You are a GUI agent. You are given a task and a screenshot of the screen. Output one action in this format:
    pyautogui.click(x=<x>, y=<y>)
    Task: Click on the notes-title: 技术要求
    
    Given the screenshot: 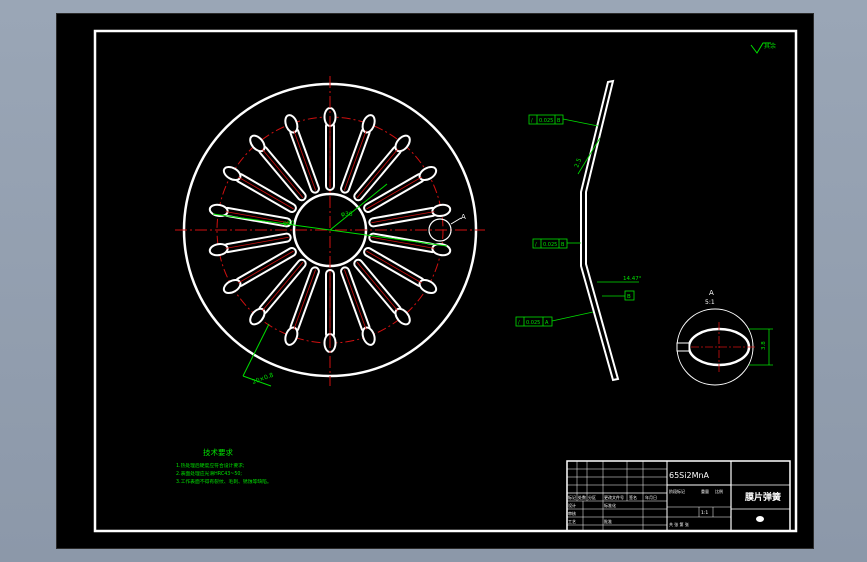 What is the action you would take?
    pyautogui.click(x=218, y=452)
    